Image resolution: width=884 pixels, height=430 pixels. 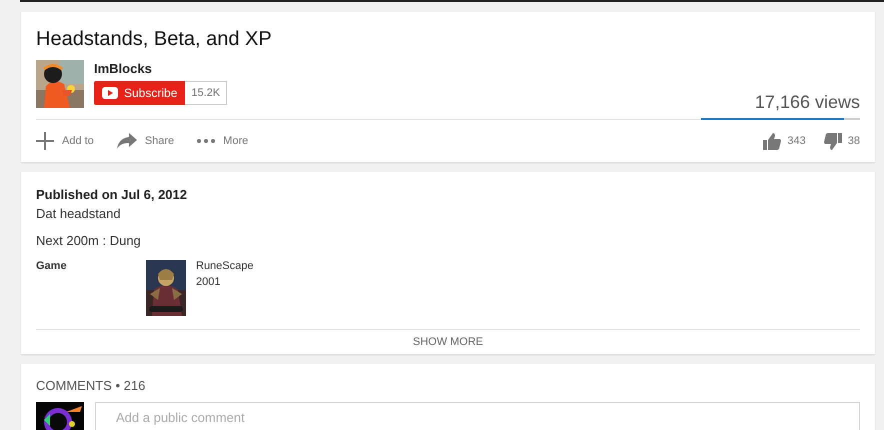 What do you see at coordinates (89, 240) in the screenshot?
I see `description-line: Next 200m : Dung` at bounding box center [89, 240].